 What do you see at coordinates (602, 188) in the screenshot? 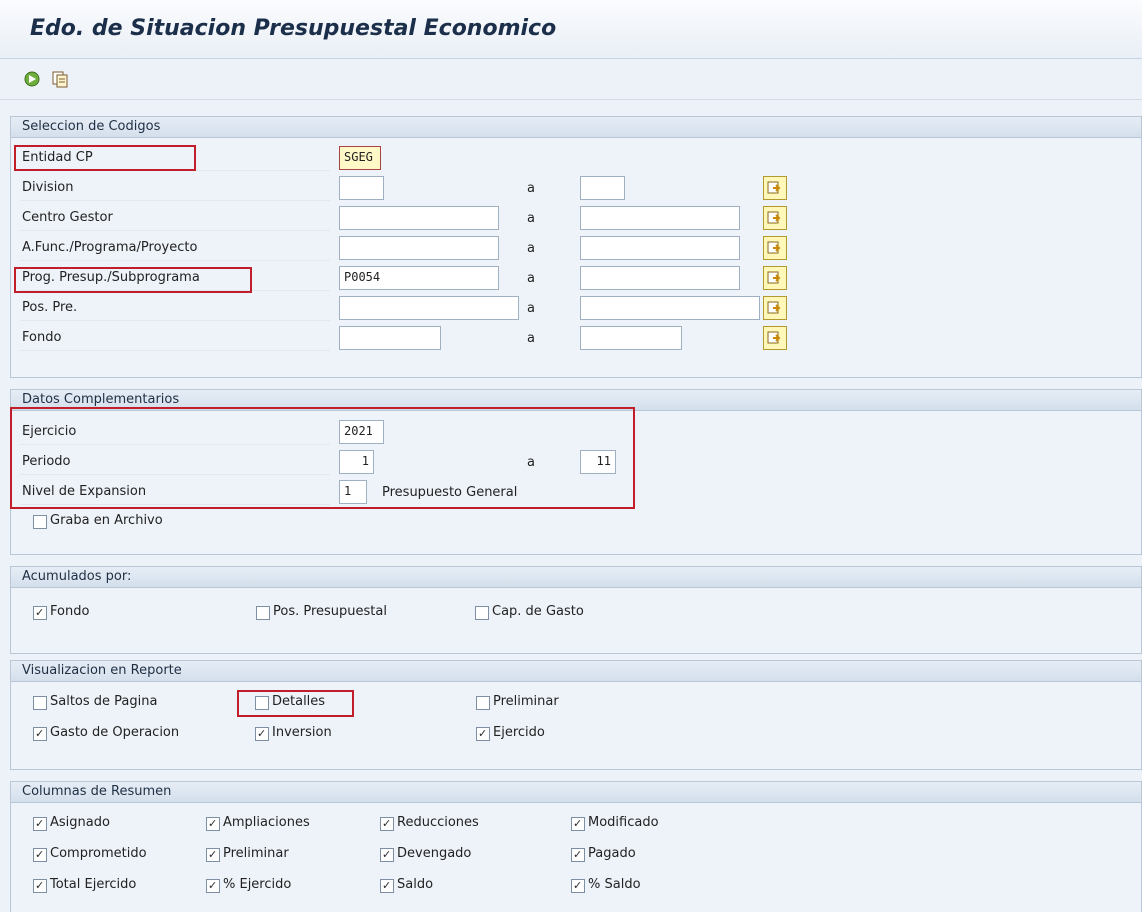
I see `division-to-field` at bounding box center [602, 188].